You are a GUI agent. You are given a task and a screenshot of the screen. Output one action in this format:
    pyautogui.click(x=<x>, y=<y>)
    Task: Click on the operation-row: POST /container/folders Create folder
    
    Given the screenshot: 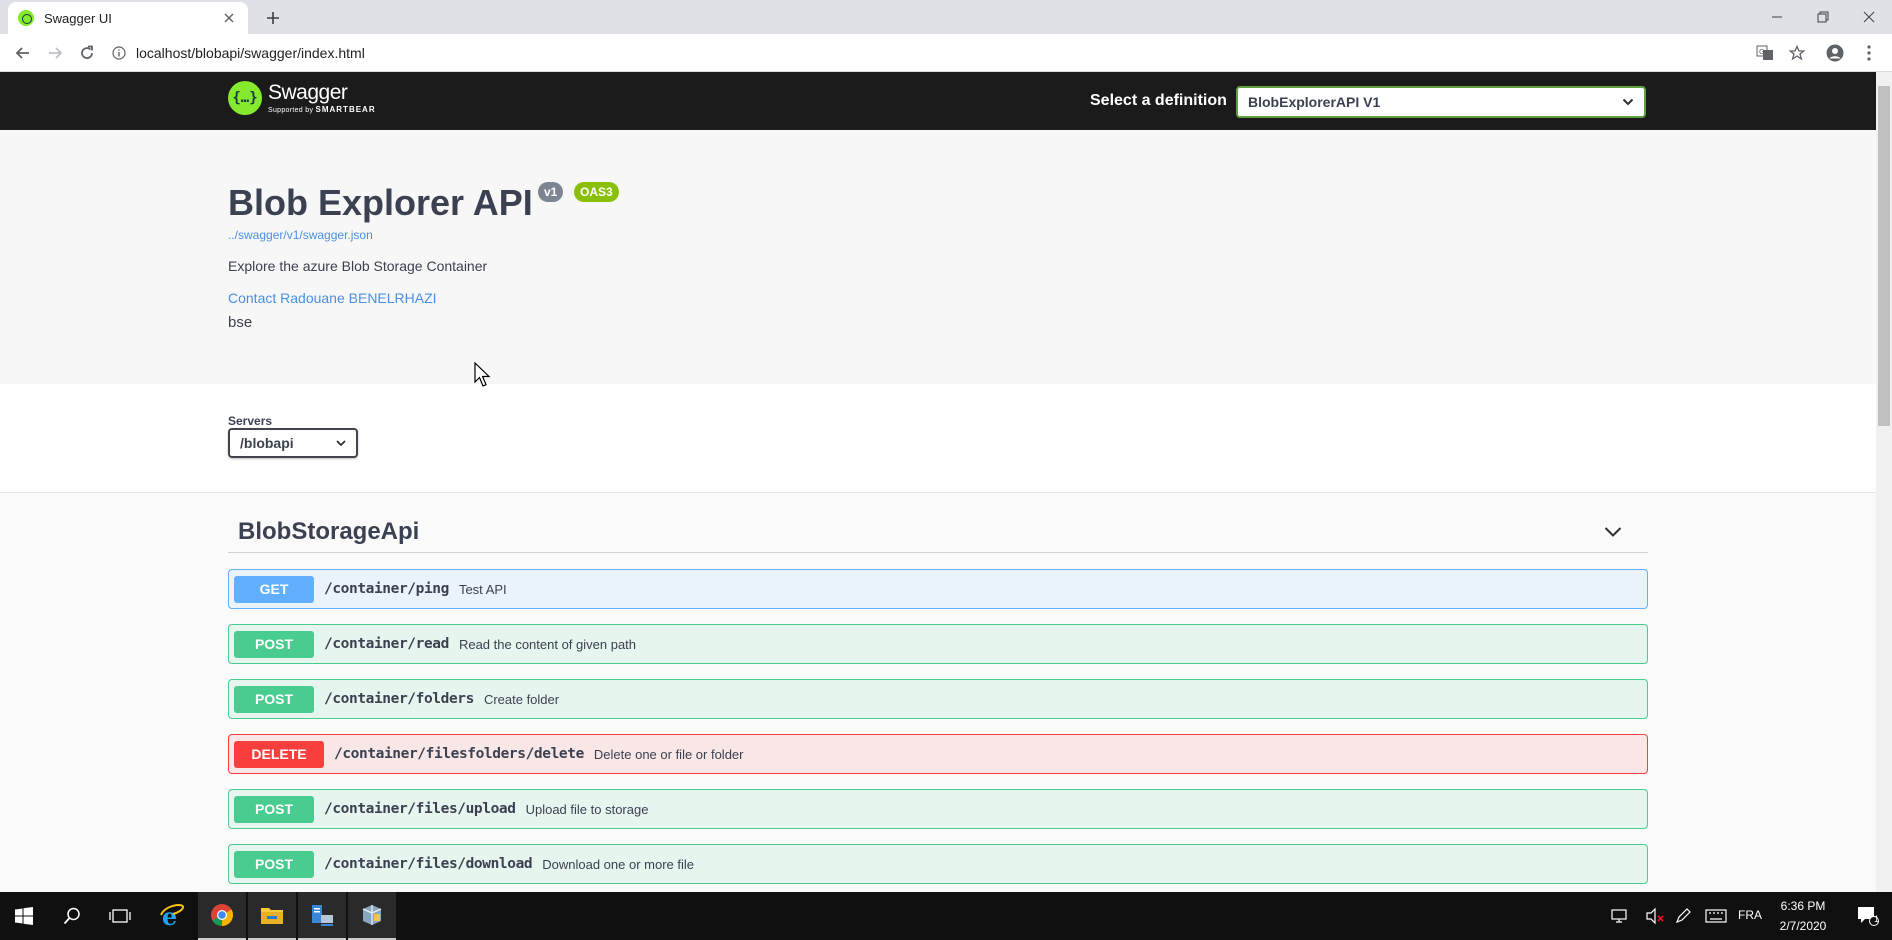 What is the action you would take?
    pyautogui.click(x=938, y=699)
    